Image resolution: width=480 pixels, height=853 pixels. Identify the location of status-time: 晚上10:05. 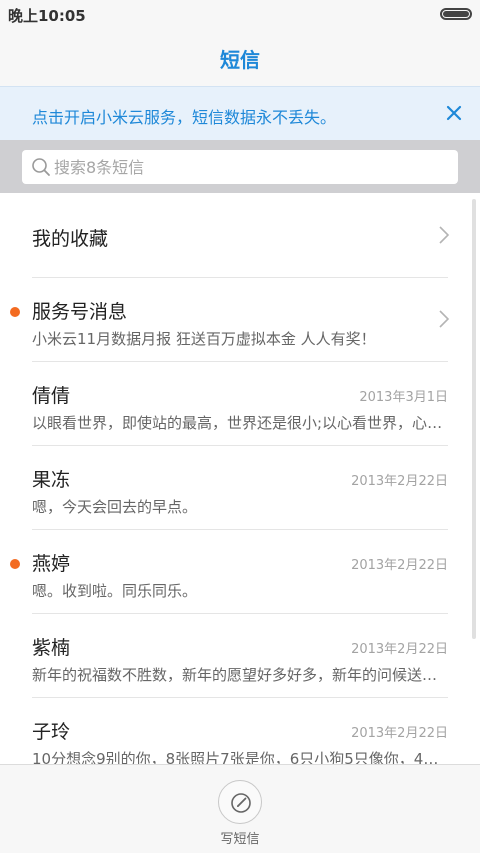
(47, 16).